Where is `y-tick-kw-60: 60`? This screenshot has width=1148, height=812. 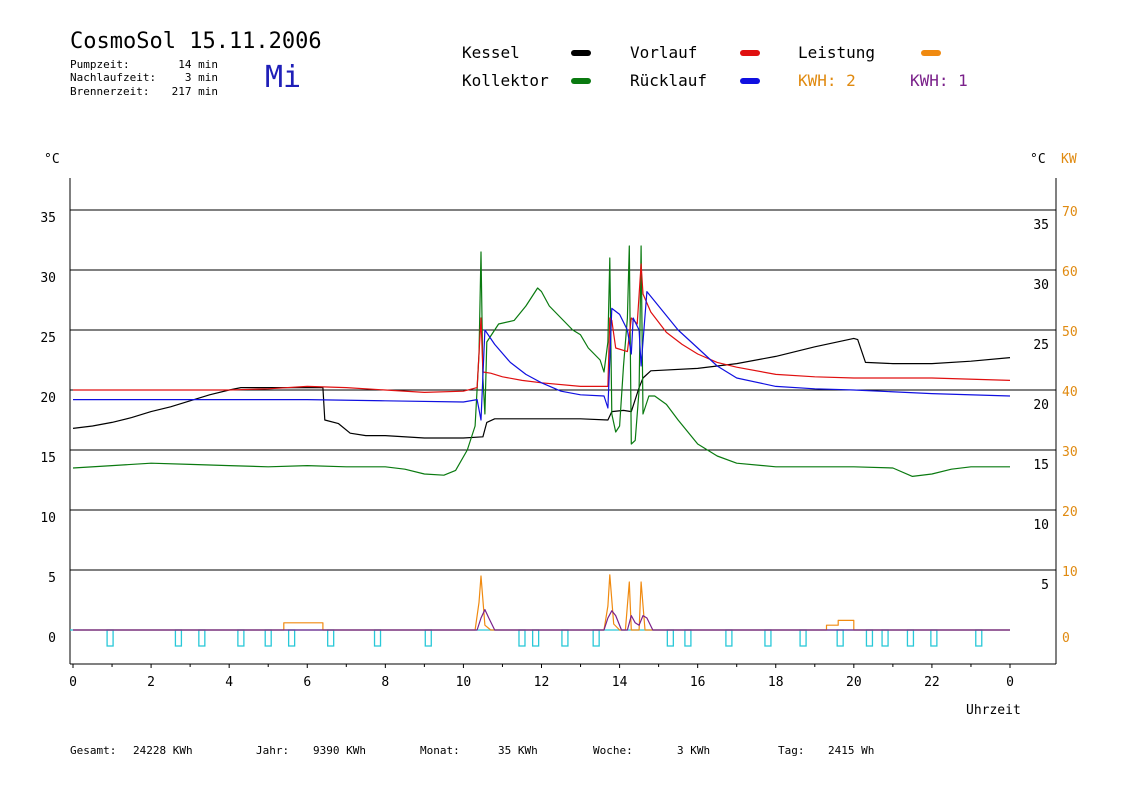
y-tick-kw-60: 60 is located at coordinates (1070, 272).